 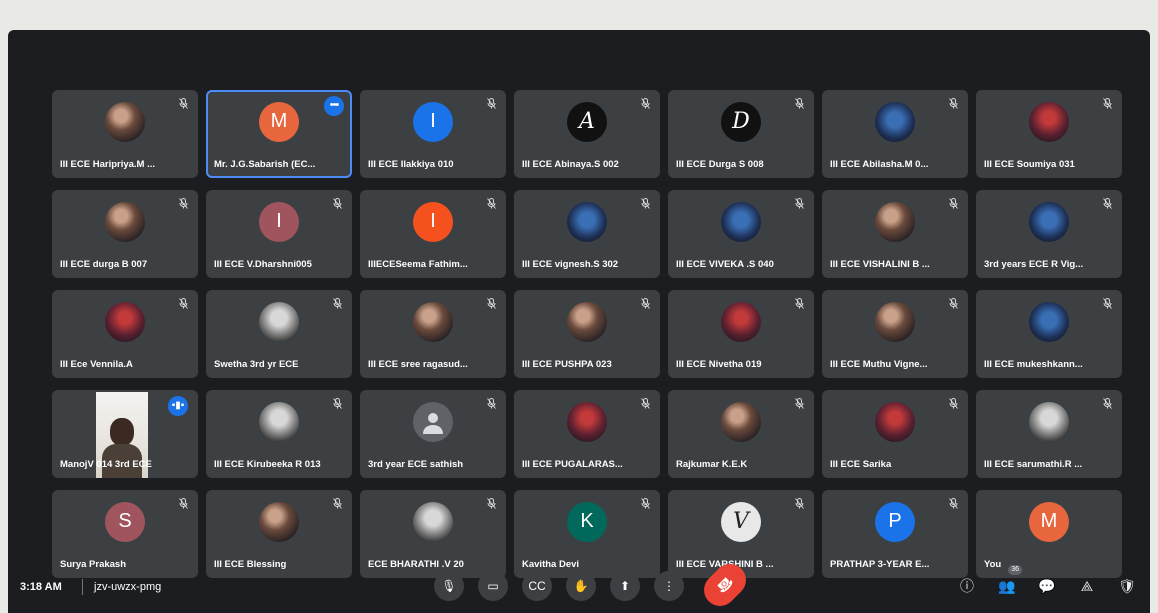 I want to click on participant-tile: A III ECE Abinaya.S 002, so click(x=587, y=134).